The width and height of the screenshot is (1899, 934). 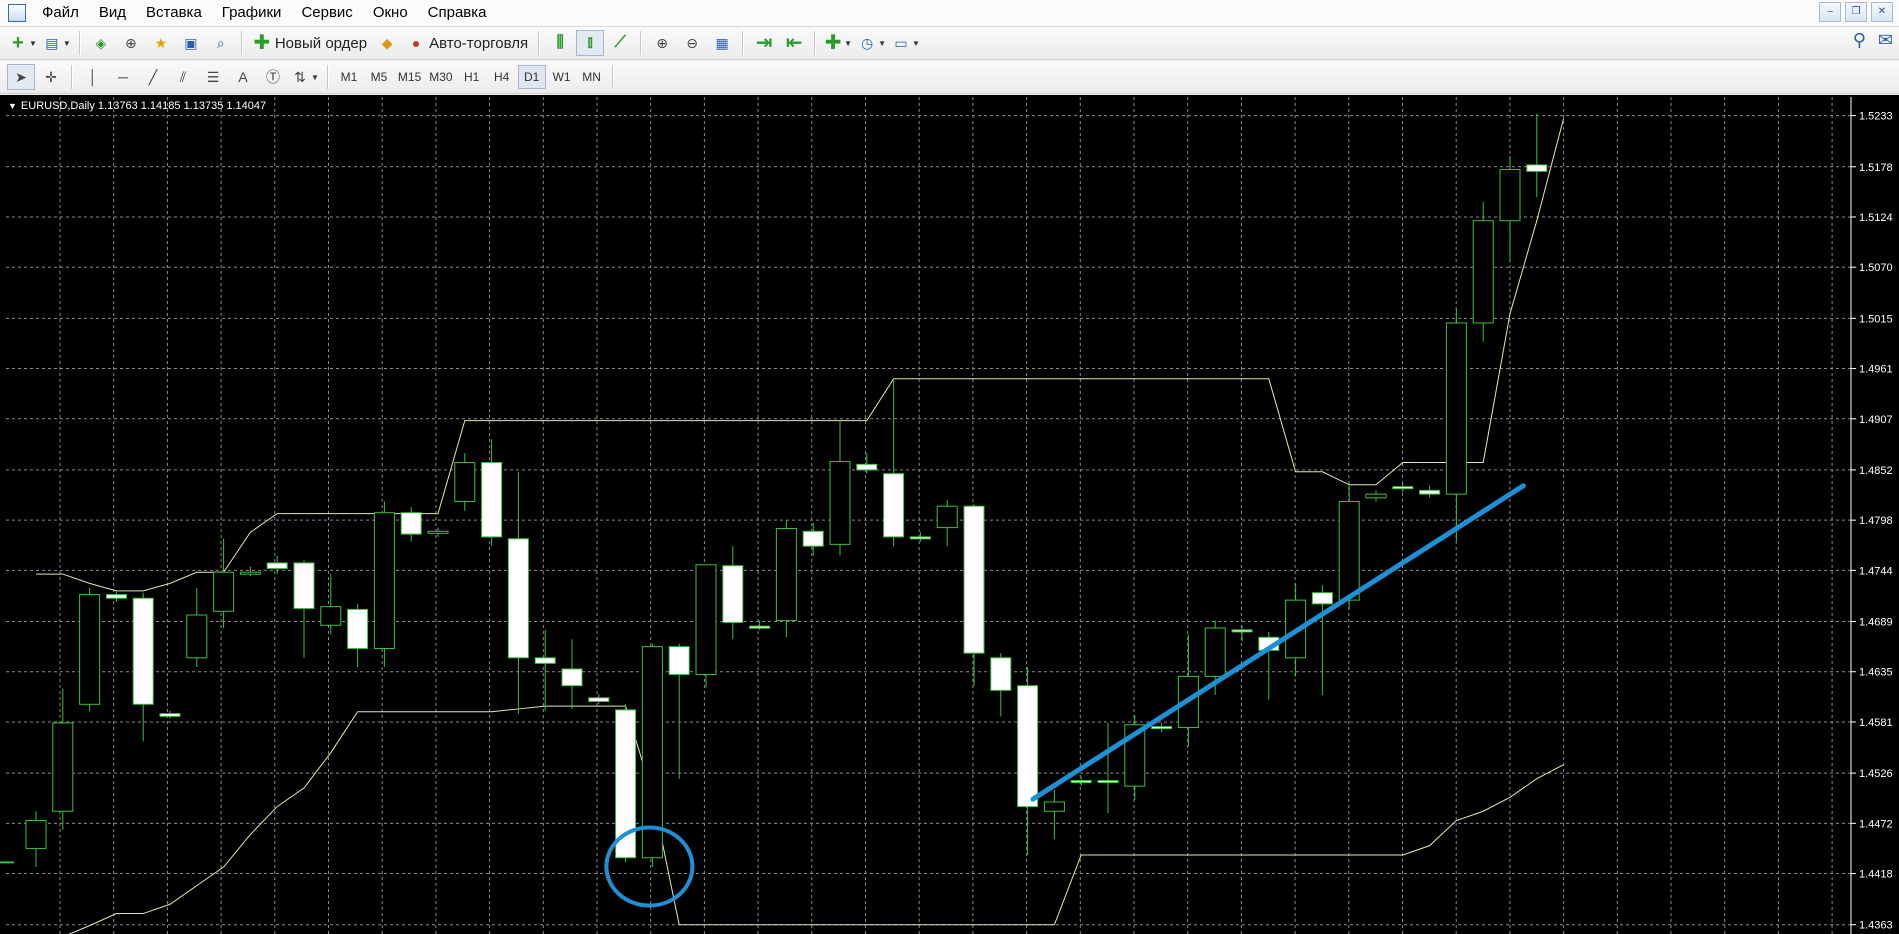 What do you see at coordinates (191, 43) in the screenshot?
I see `terminal-button: ▣` at bounding box center [191, 43].